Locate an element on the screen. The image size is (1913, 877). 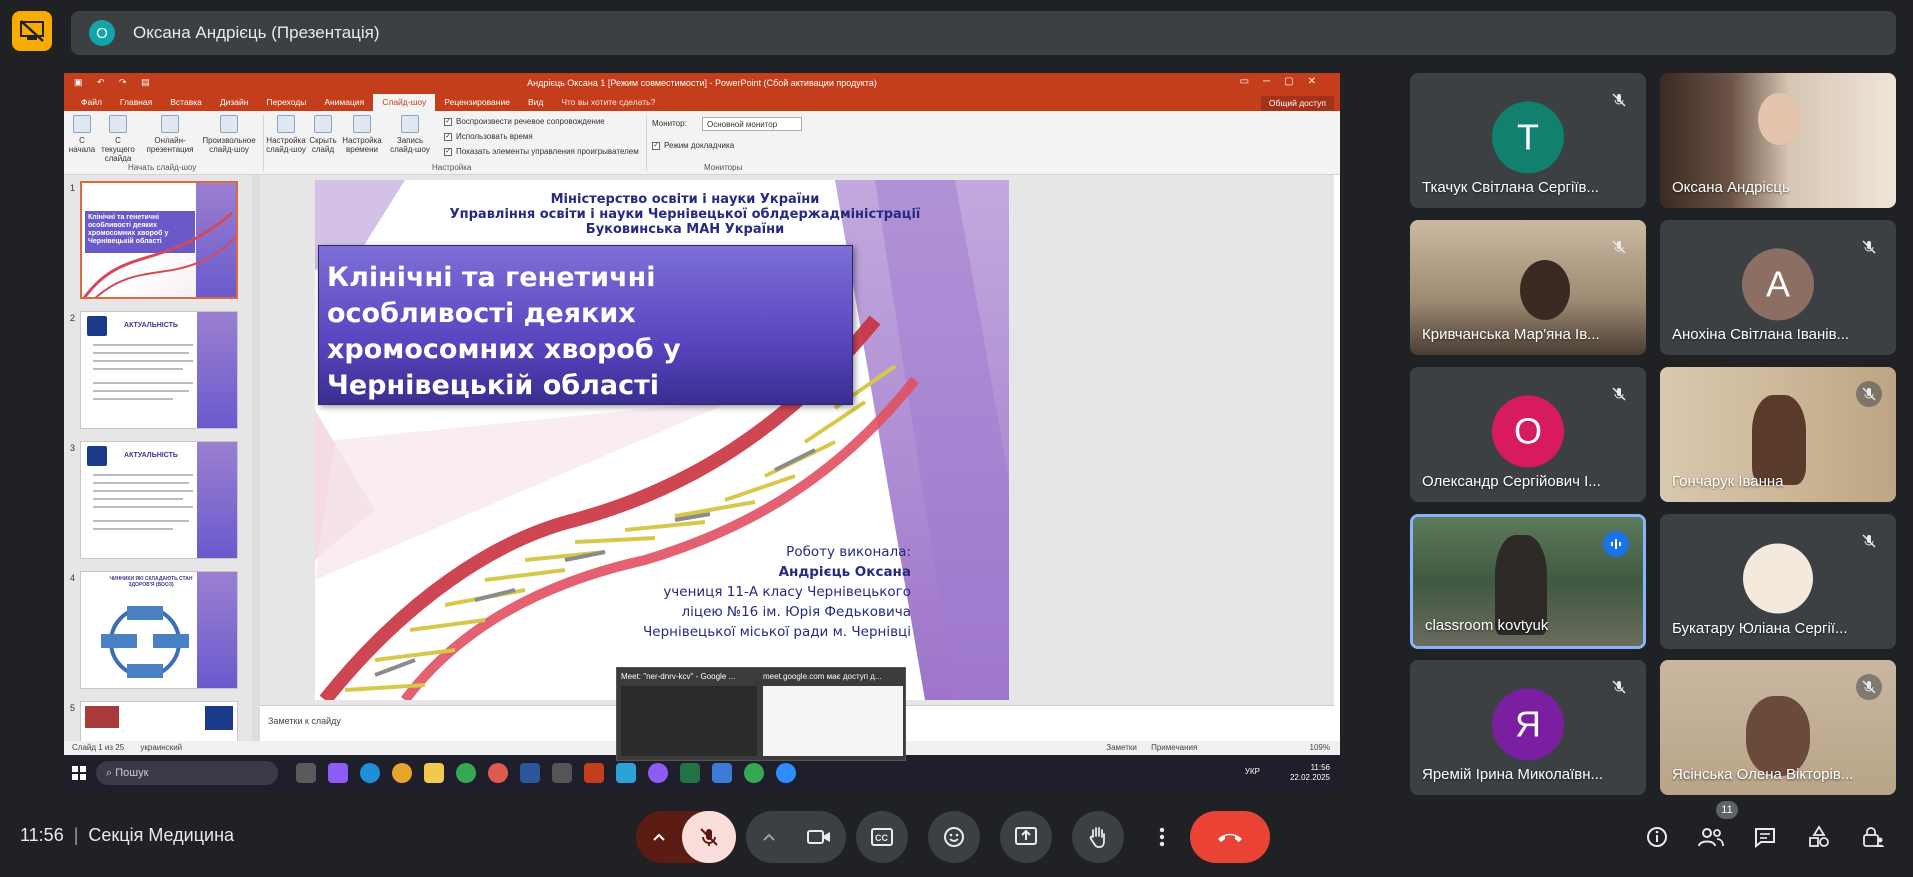
online-presentation-button: Онлайн-презентация is located at coordinates (170, 134).